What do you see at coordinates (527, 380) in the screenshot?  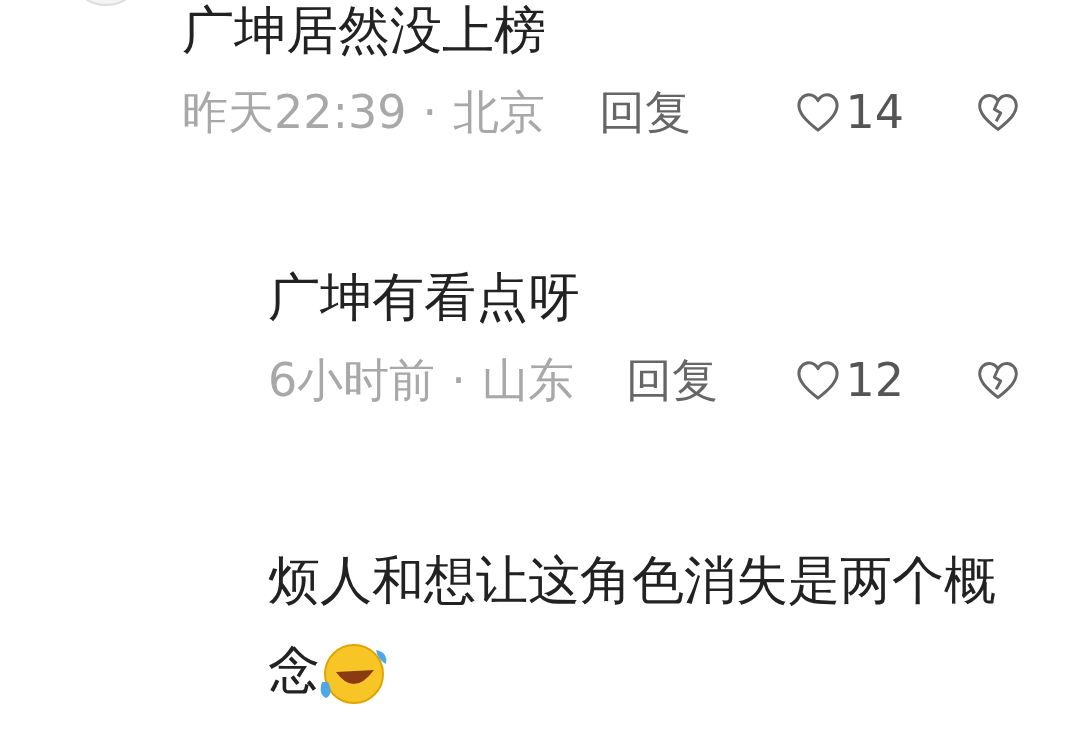 I see `comment-location: 山东` at bounding box center [527, 380].